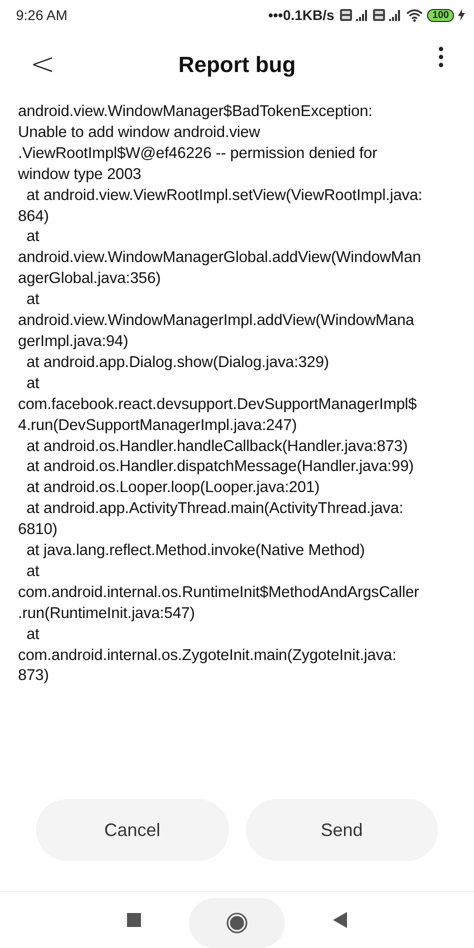 This screenshot has width=474, height=948. What do you see at coordinates (218, 404) in the screenshot?
I see `stack-trace-line: com.facebook.react.devsupport.DevSupportManagerImpl$` at bounding box center [218, 404].